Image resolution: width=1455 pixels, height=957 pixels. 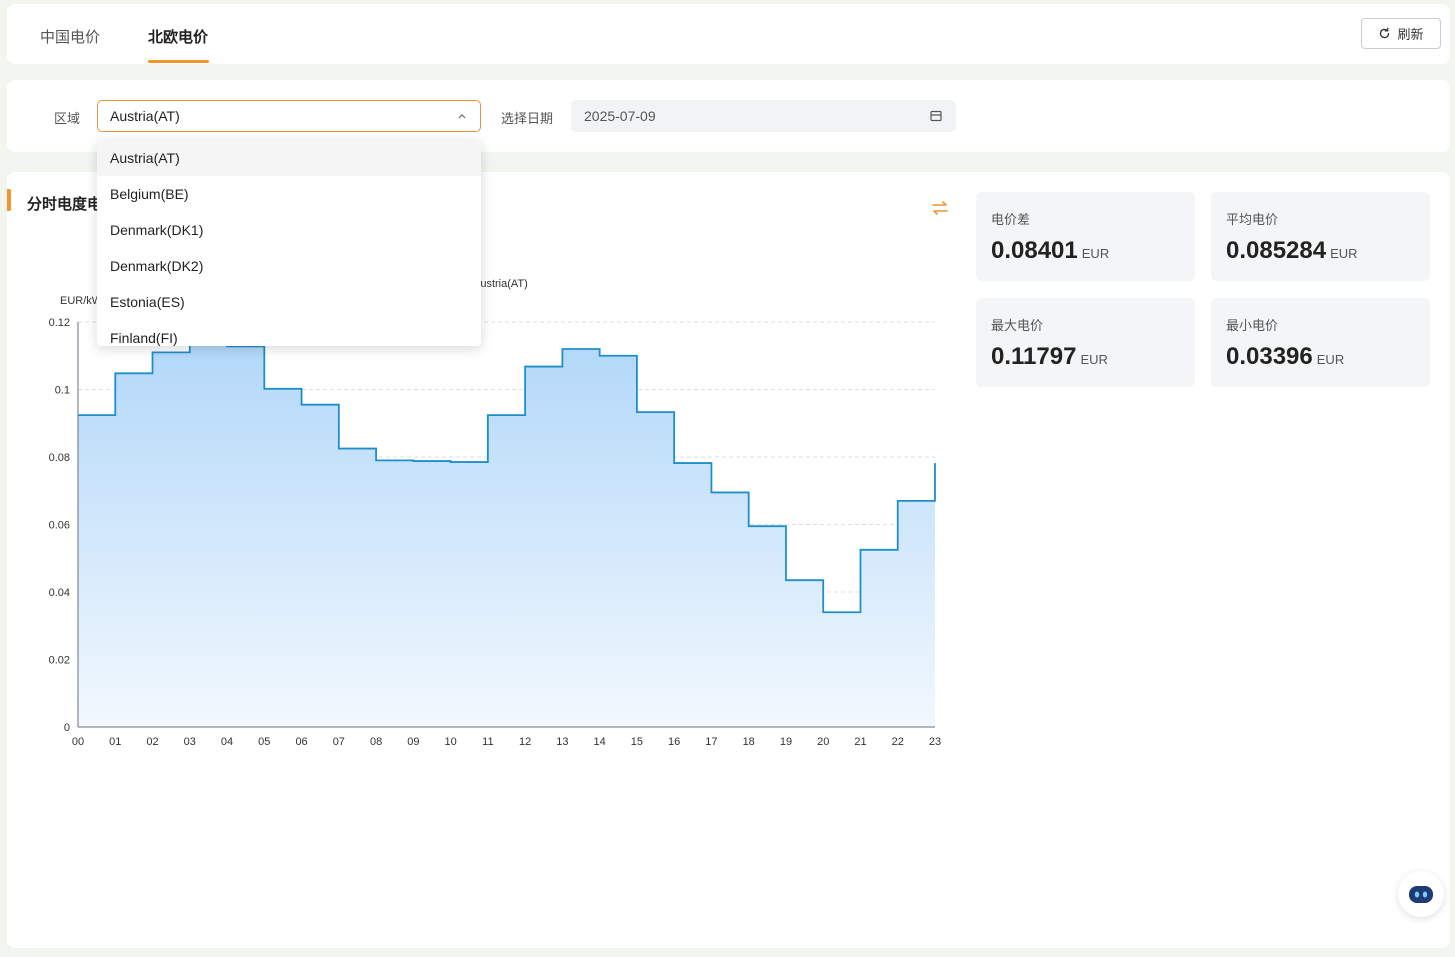 What do you see at coordinates (1085, 236) in the screenshot?
I see `stat-price-diff: 电价差 0.08401 EUR` at bounding box center [1085, 236].